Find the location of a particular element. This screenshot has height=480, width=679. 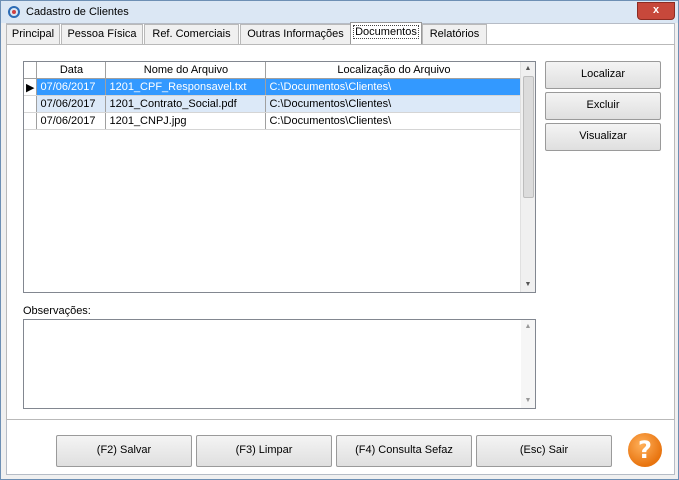

cell-nome: 1201_Contrato_Social.pdf is located at coordinates (186, 104).